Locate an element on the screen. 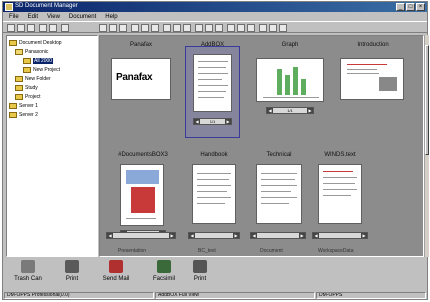  open-icon is located at coordinates (21, 28).